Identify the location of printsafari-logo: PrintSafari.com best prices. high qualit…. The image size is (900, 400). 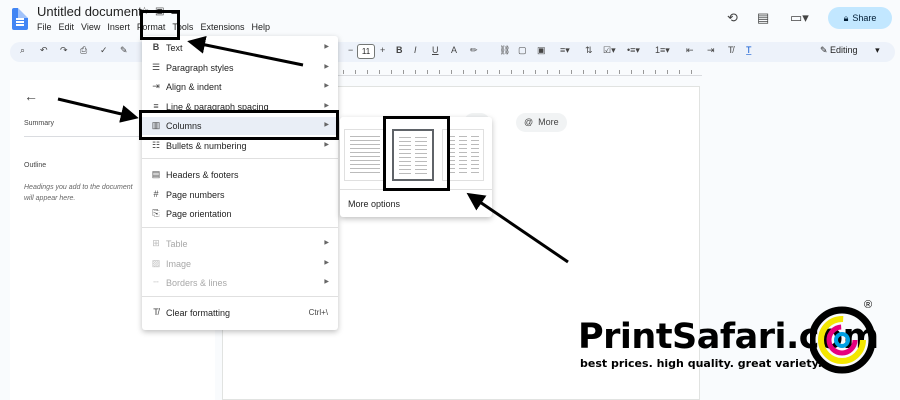
(739, 349).